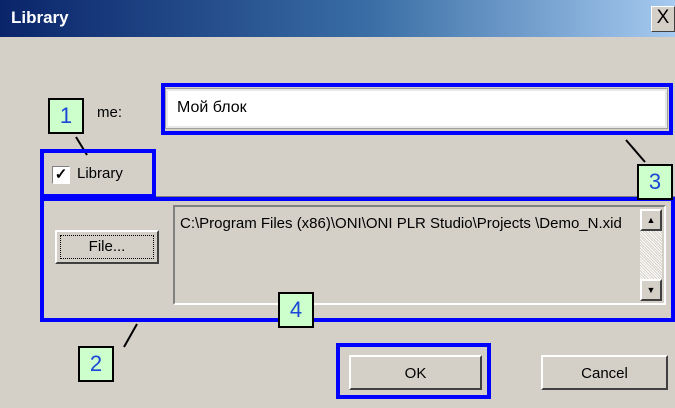  Describe the element at coordinates (96, 364) in the screenshot. I see `callout-2: 2` at that location.